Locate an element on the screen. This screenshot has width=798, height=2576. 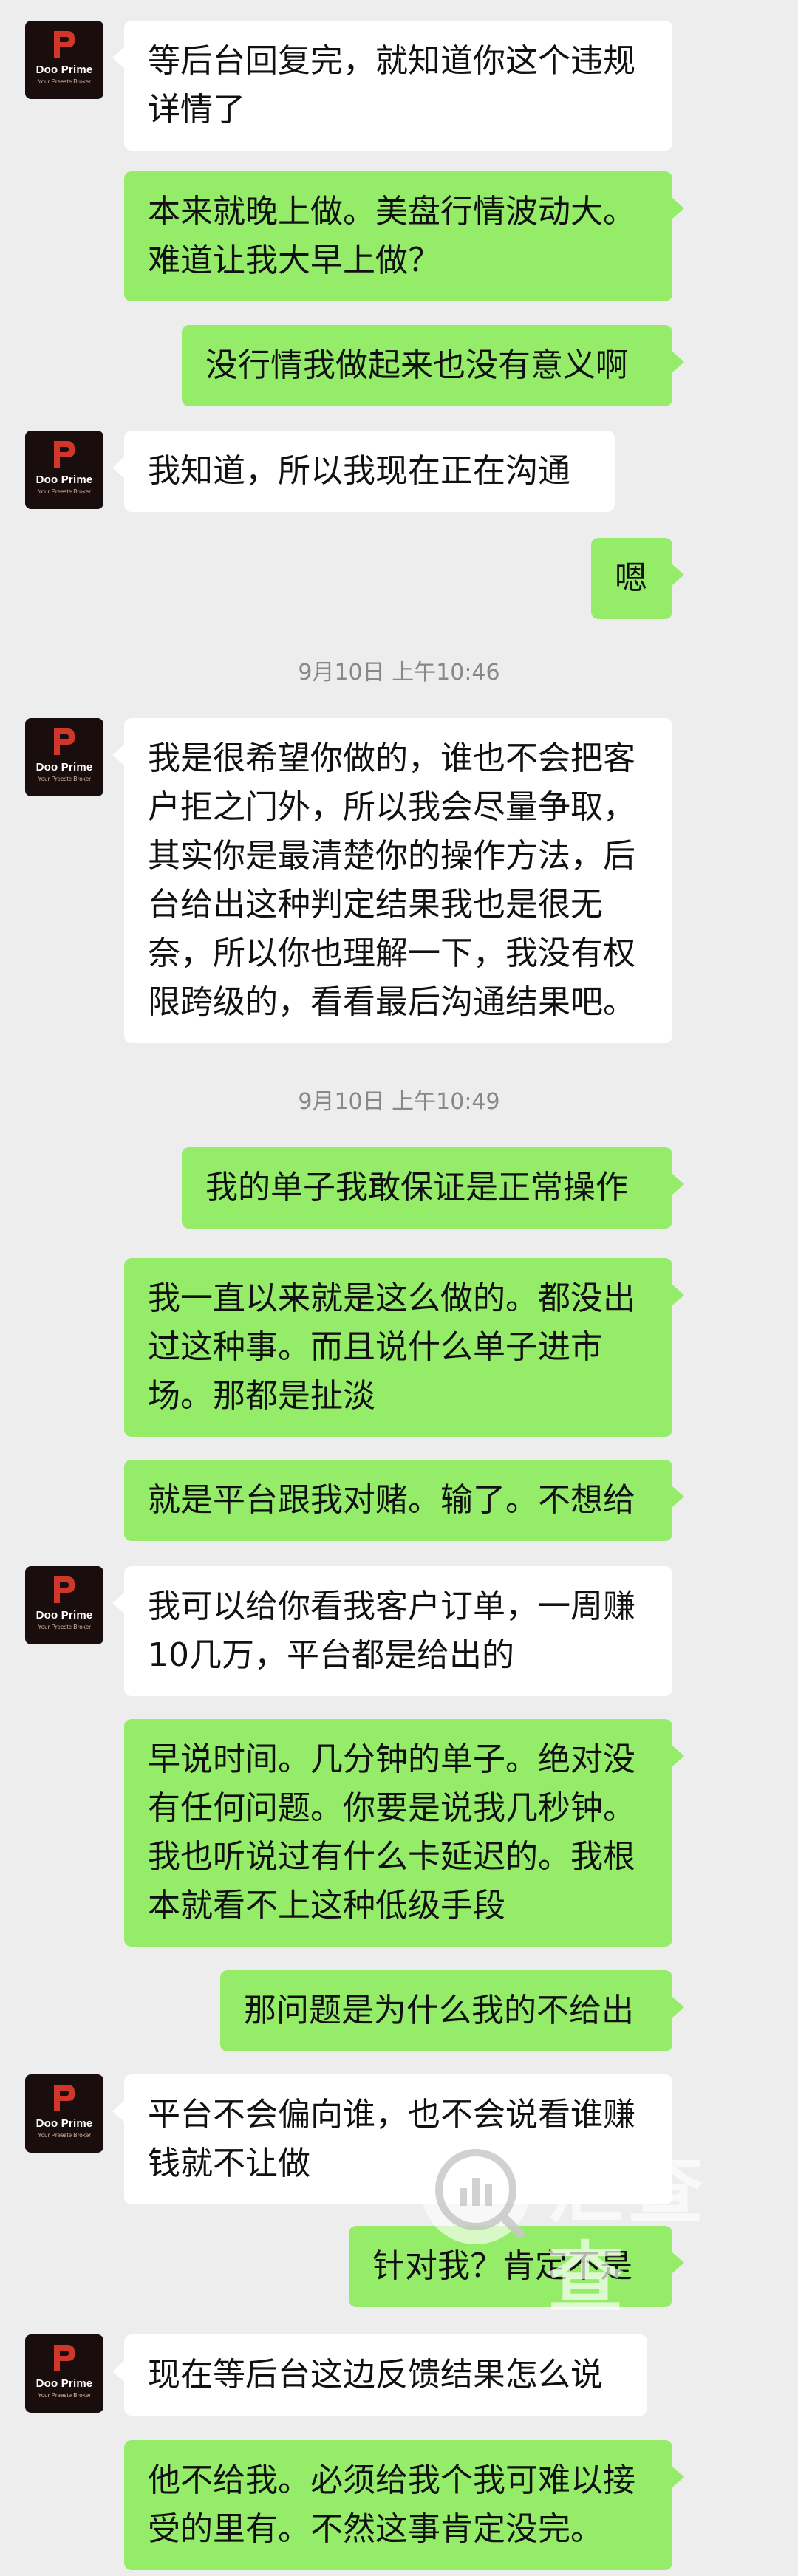
message-bubble: 就是平台跟我对赌。输了。不想给 is located at coordinates (404, 1500).